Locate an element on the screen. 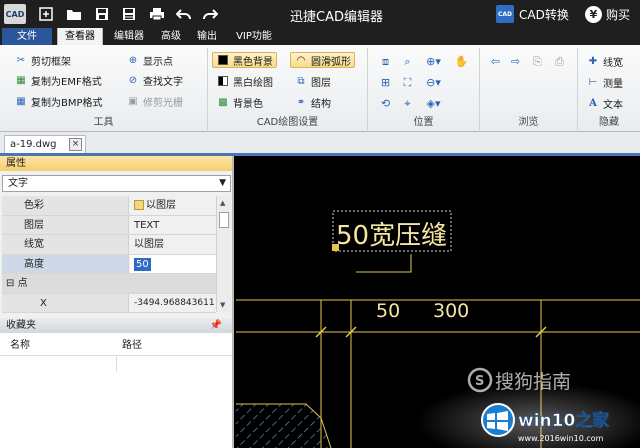 The width and height of the screenshot is (640, 448). document-tab: a-19.dwg × is located at coordinates (45, 144).